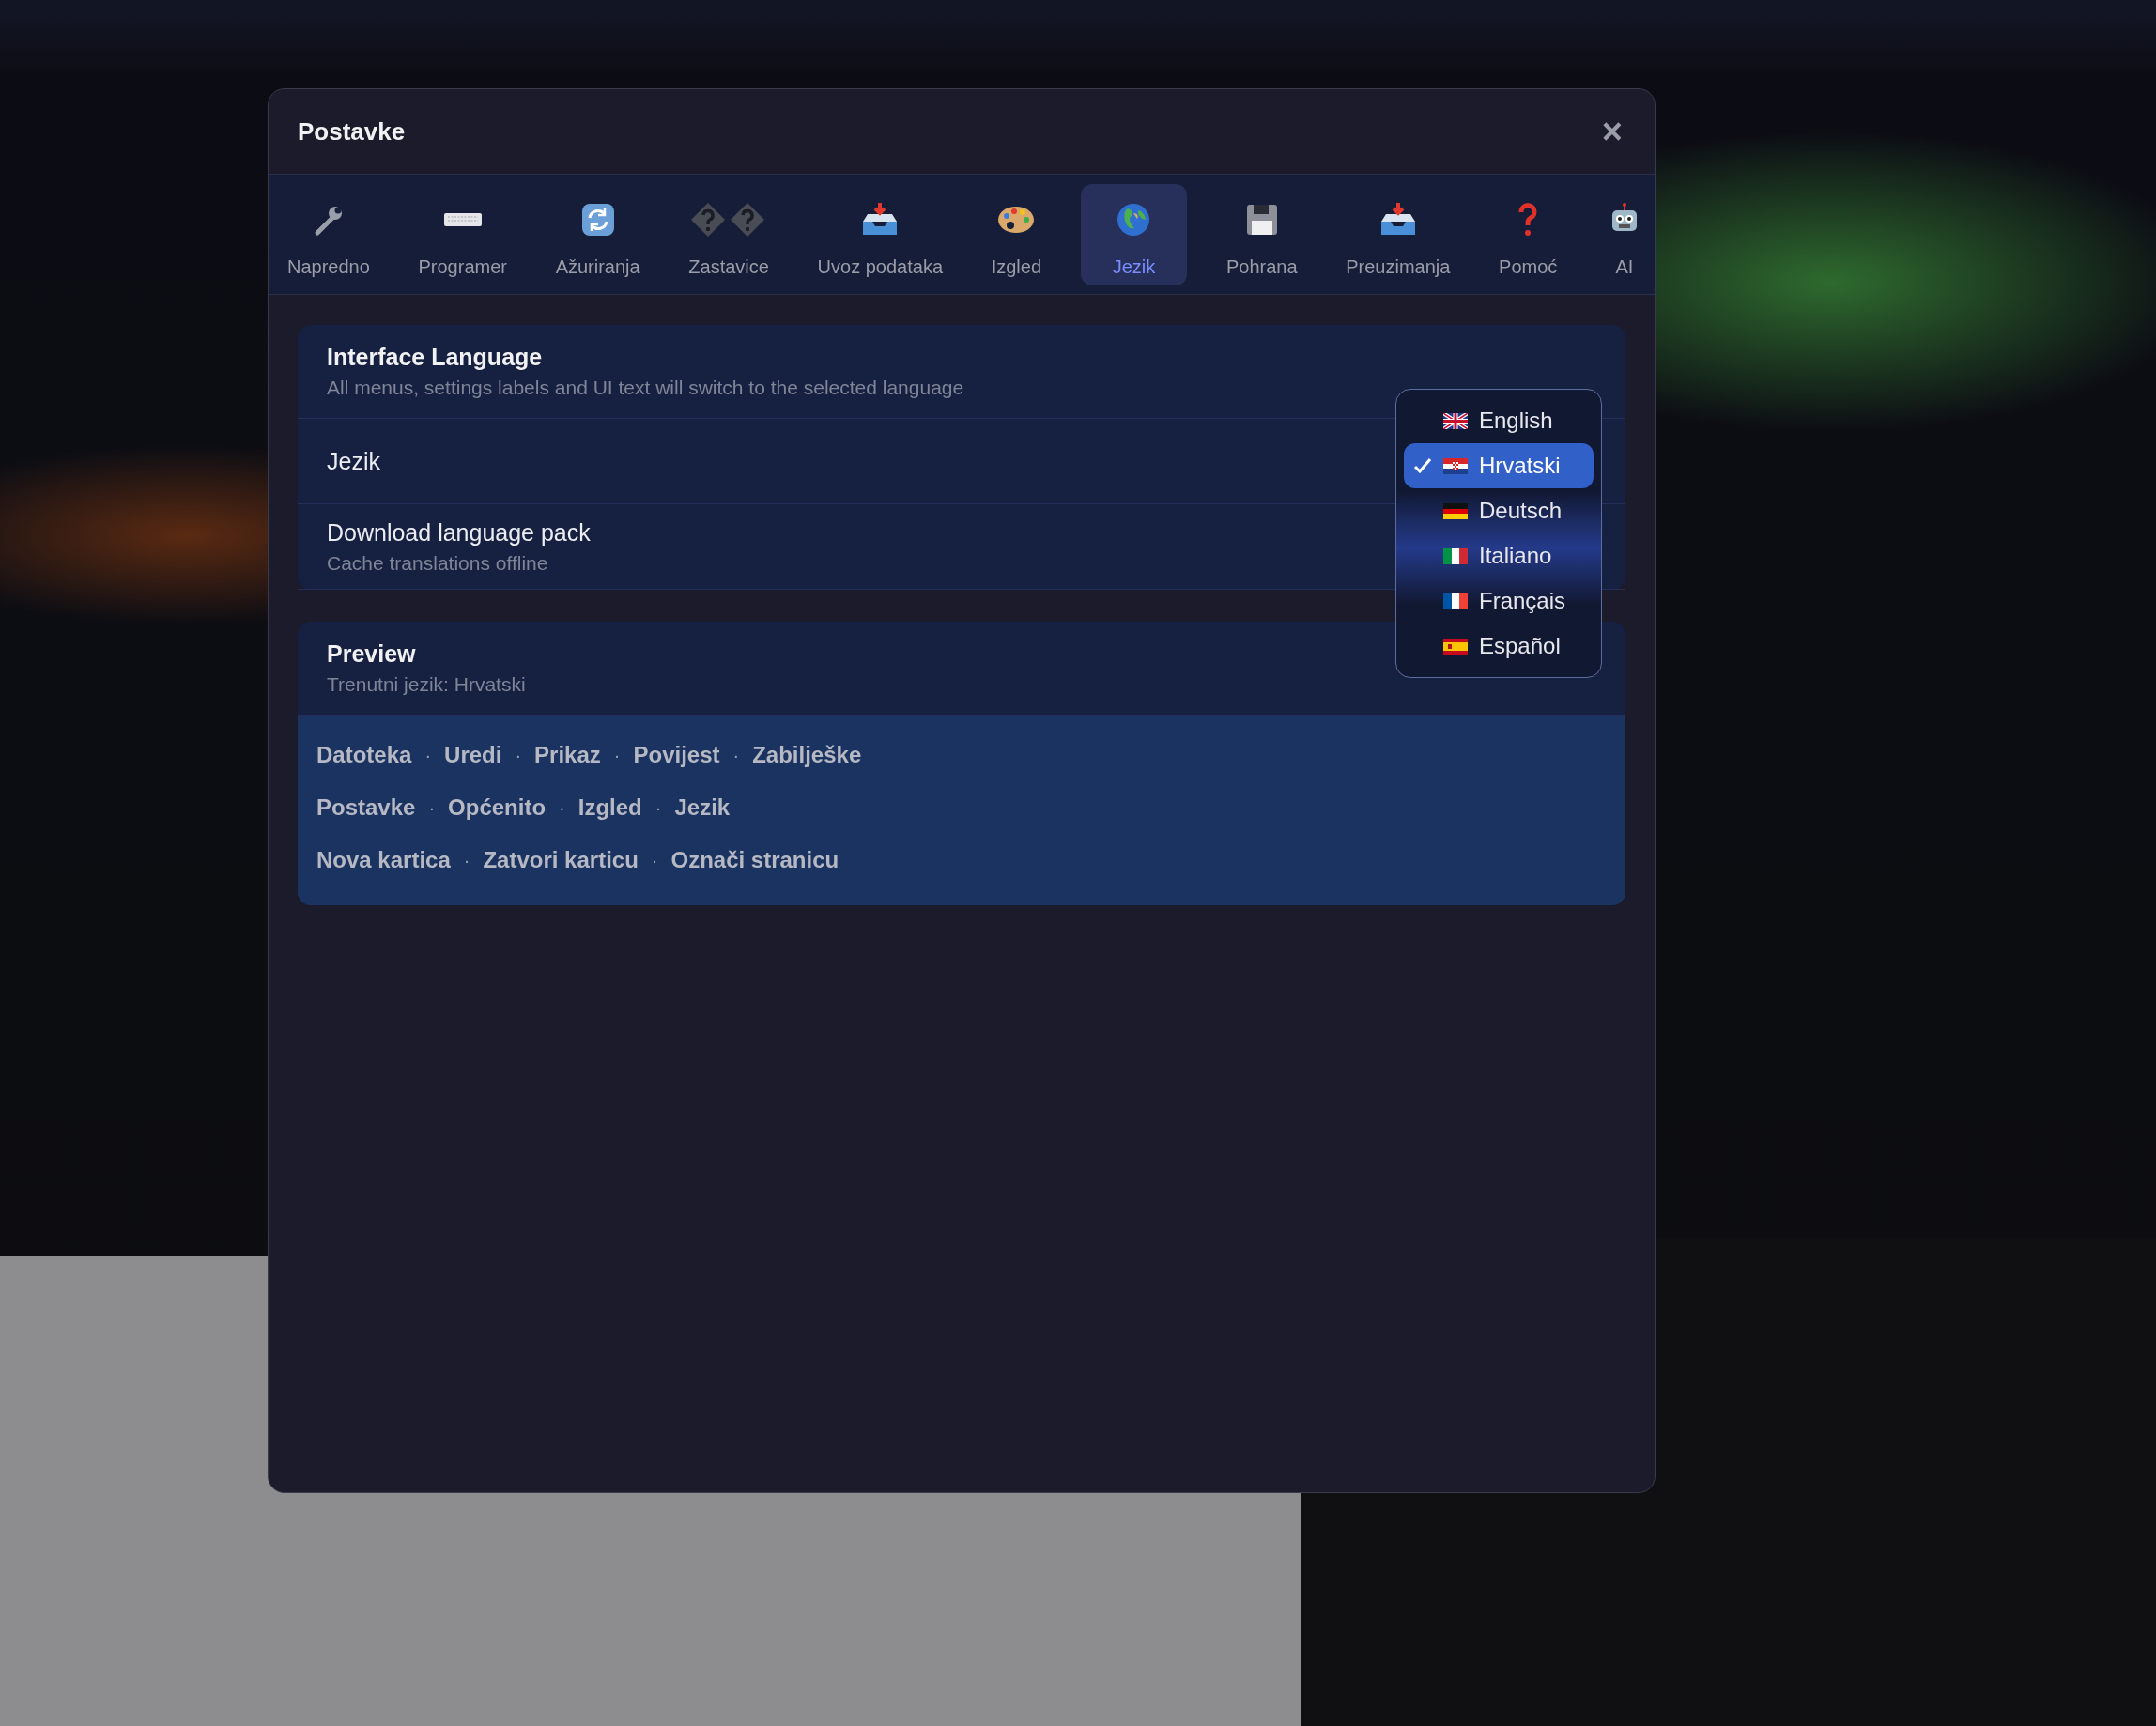 This screenshot has width=2156, height=1726. Describe the element at coordinates (598, 234) in the screenshot. I see `settings-tab: Ažuriranja` at that location.